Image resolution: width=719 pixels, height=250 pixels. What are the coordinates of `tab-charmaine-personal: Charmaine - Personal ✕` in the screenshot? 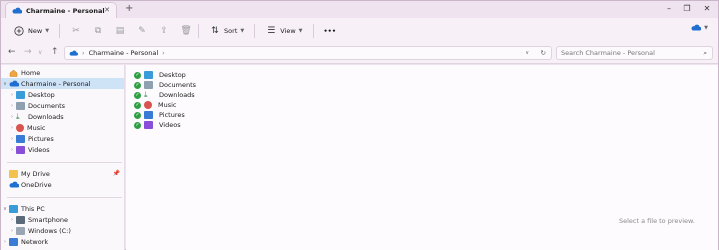 It's located at (61, 10).